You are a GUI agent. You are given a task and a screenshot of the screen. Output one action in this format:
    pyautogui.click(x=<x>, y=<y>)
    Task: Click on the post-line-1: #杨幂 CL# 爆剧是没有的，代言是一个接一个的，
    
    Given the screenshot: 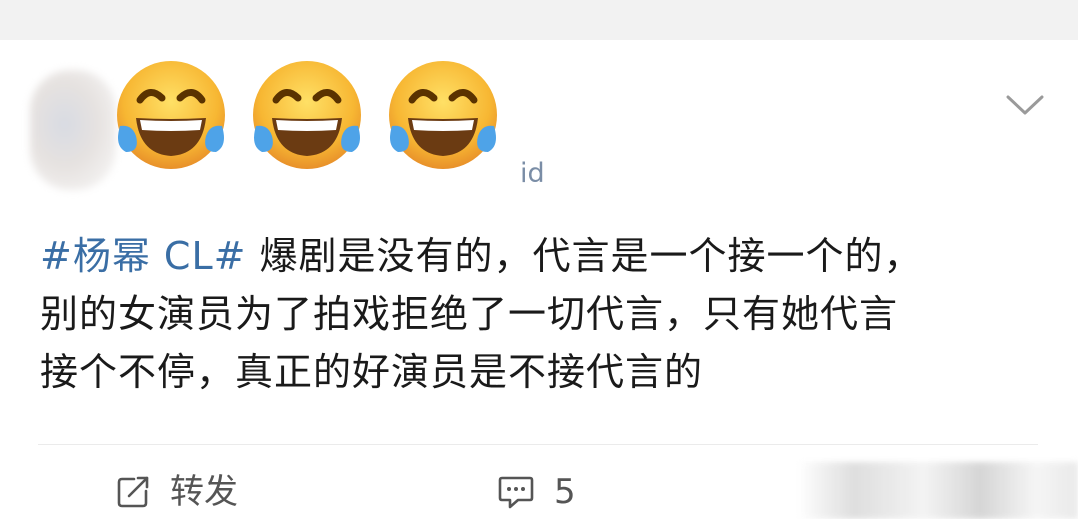 What is the action you would take?
    pyautogui.click(x=545, y=256)
    